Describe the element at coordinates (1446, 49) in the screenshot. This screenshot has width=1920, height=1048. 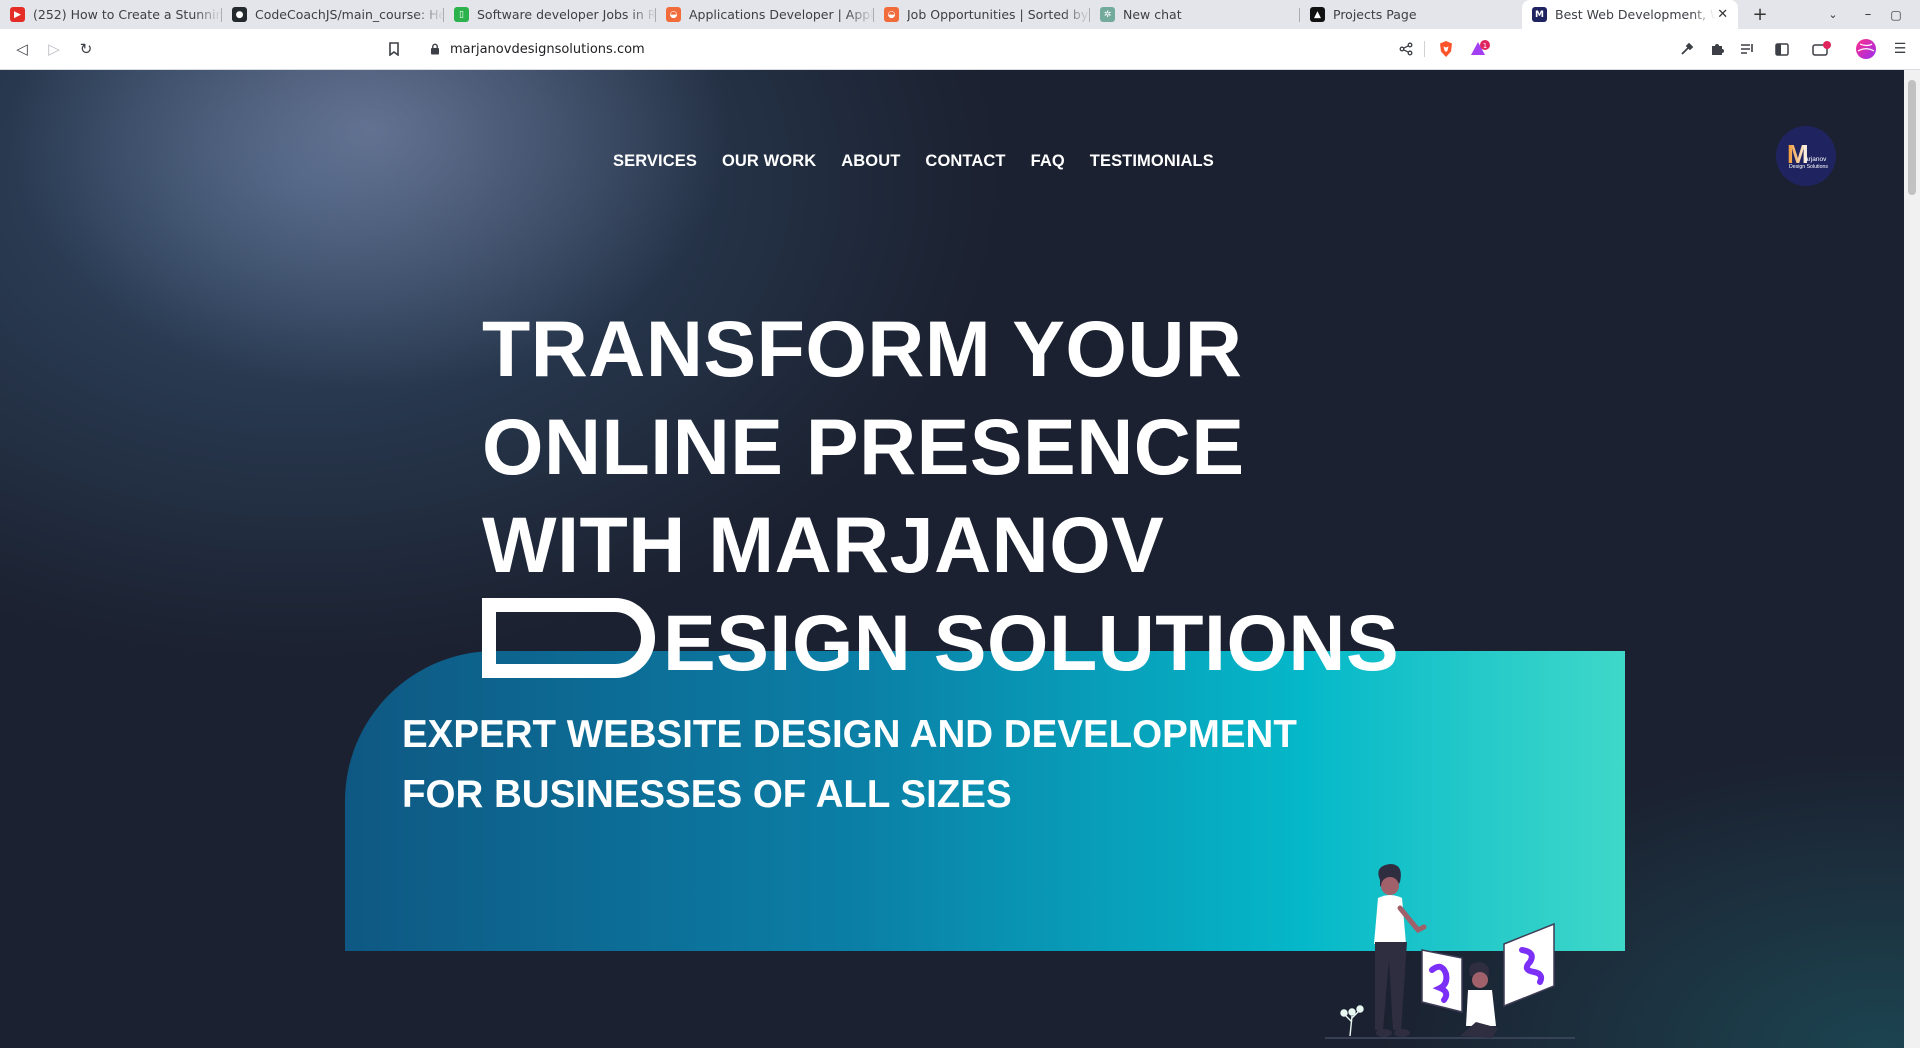
I see `brave-shields-icon` at that location.